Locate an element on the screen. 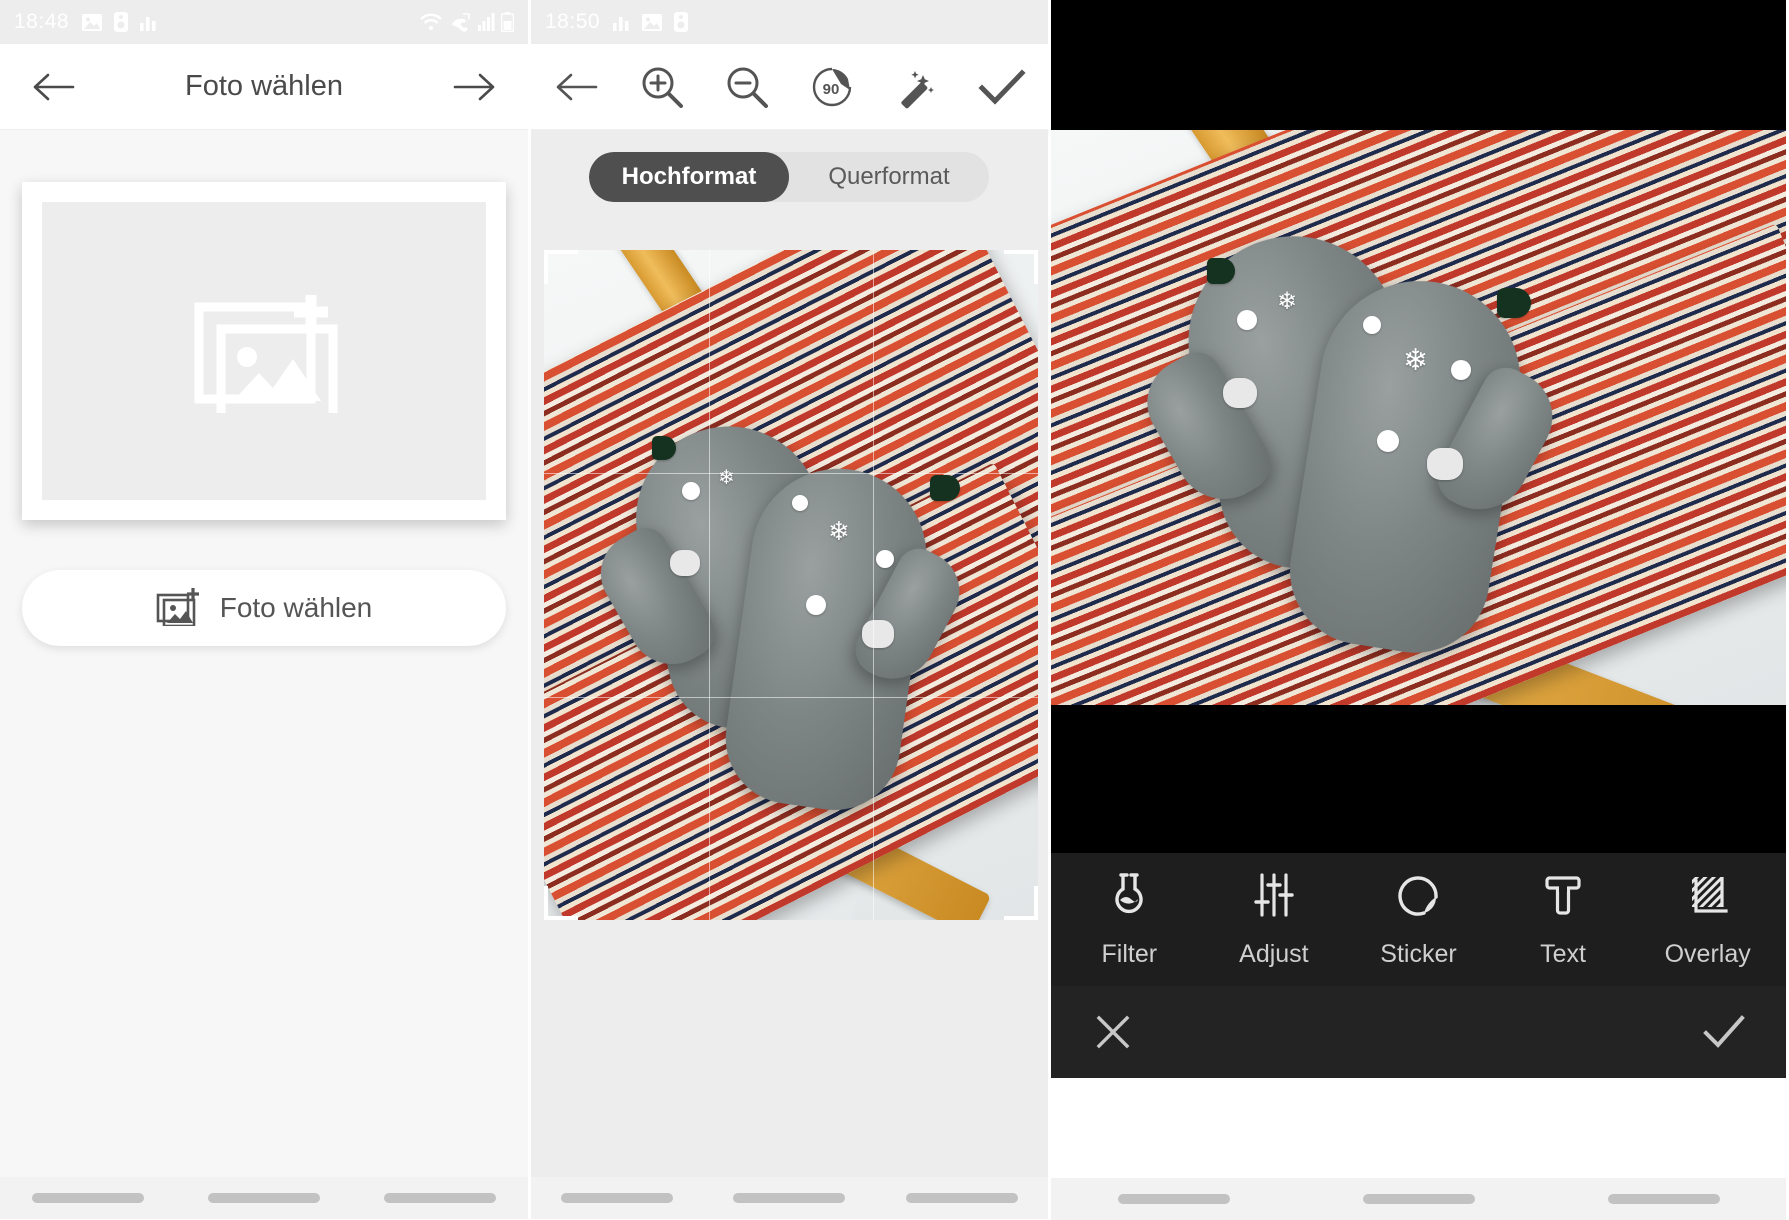 The height and width of the screenshot is (1220, 1789). rotate-90-icon: 90 is located at coordinates (832, 87).